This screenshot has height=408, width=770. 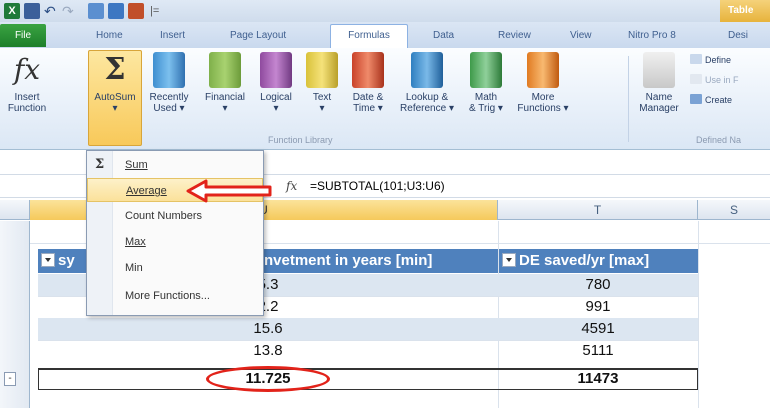 I want to click on book-green-icon, so click(x=486, y=70).